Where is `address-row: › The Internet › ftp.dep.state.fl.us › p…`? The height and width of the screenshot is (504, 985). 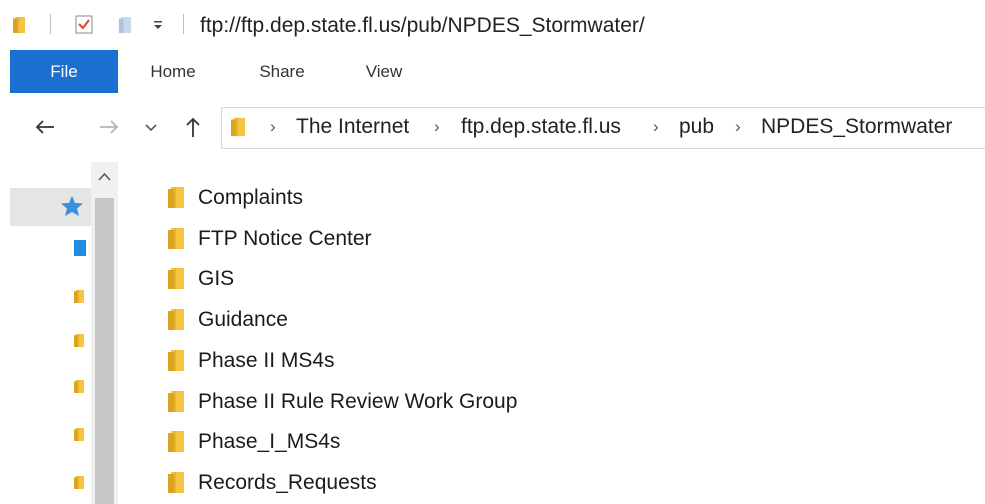 address-row: › The Internet › ftp.dep.state.fl.us › p… is located at coordinates (492, 129).